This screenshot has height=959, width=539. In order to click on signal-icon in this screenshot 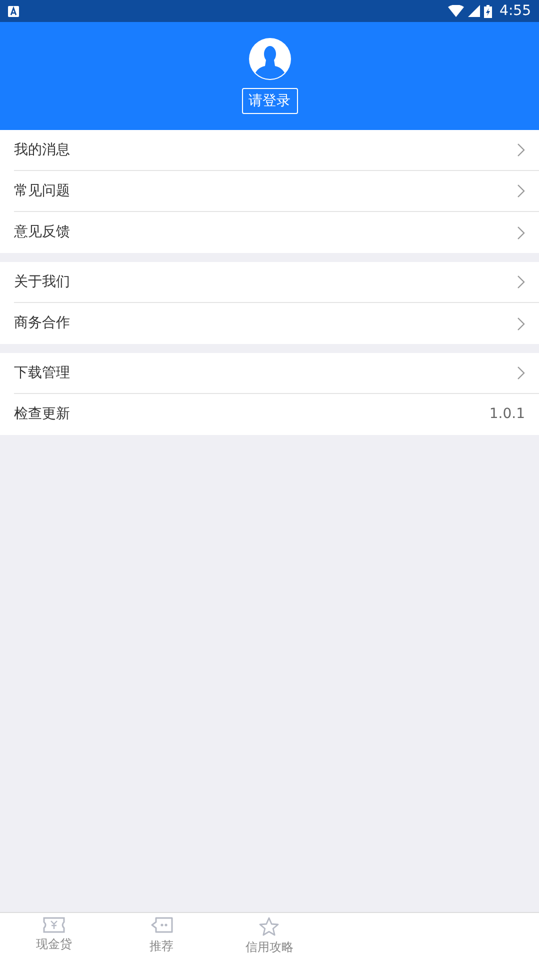, I will do `click(474, 11)`.